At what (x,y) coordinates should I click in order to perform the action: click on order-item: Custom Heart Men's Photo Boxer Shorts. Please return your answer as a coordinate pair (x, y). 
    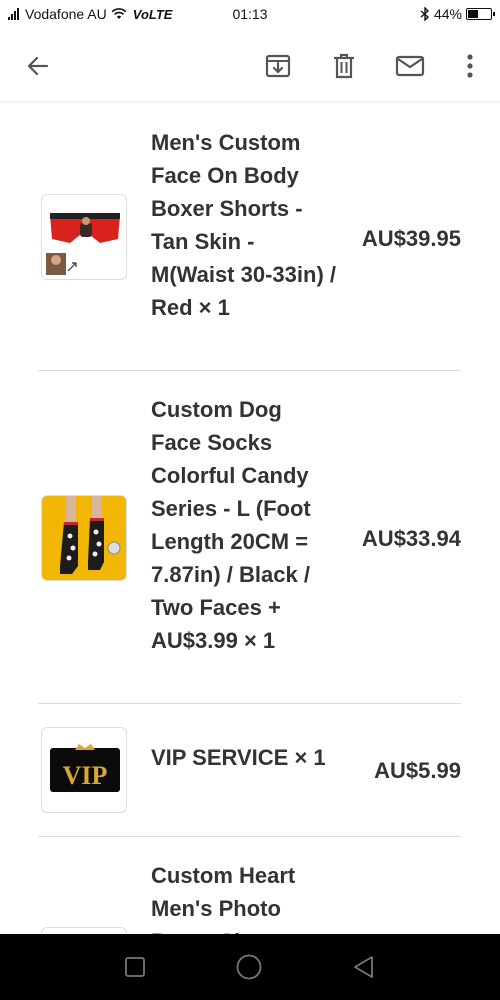
    Looking at the image, I should click on (249, 885).